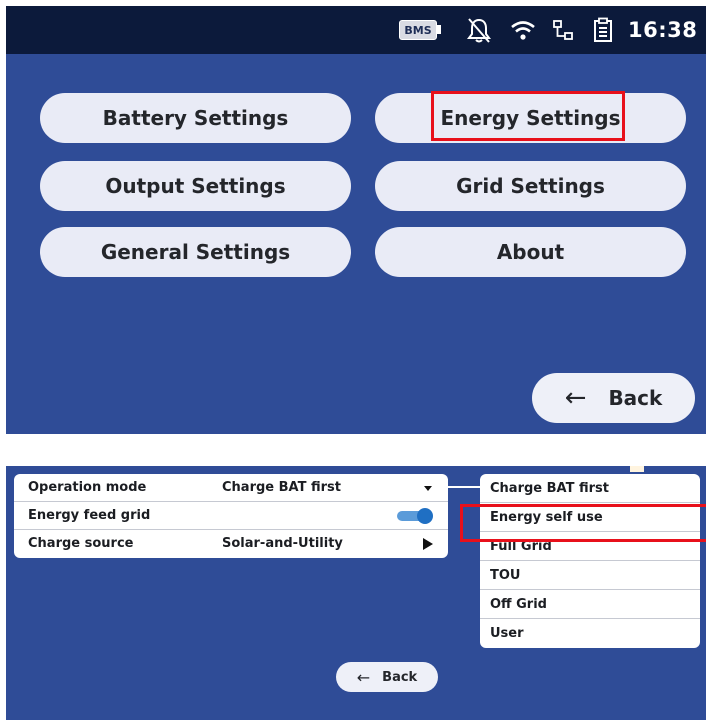 The width and height of the screenshot is (711, 722). I want to click on toggle-knob, so click(425, 516).